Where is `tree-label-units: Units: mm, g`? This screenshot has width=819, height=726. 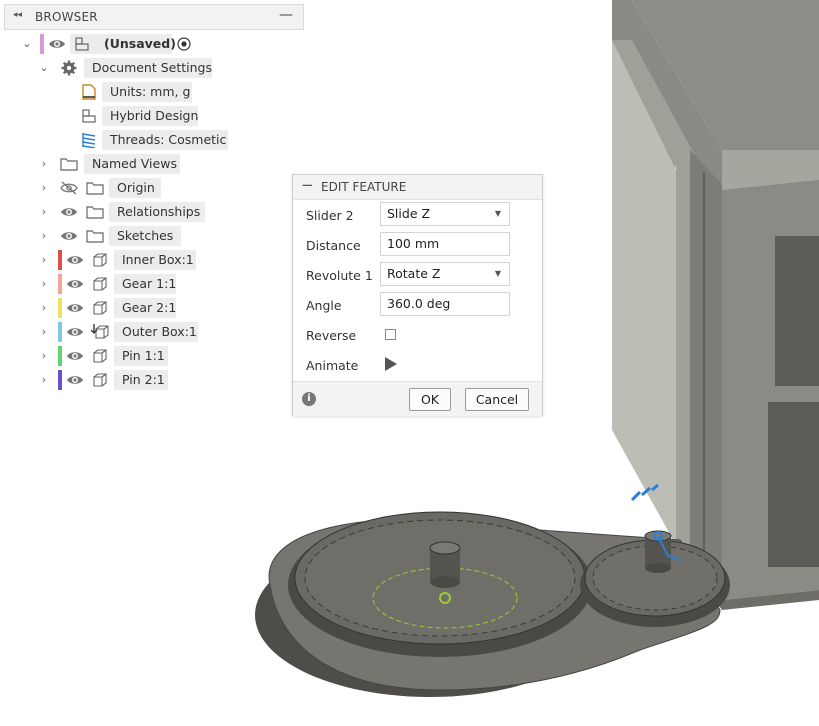
tree-label-units: Units: mm, g is located at coordinates (147, 92).